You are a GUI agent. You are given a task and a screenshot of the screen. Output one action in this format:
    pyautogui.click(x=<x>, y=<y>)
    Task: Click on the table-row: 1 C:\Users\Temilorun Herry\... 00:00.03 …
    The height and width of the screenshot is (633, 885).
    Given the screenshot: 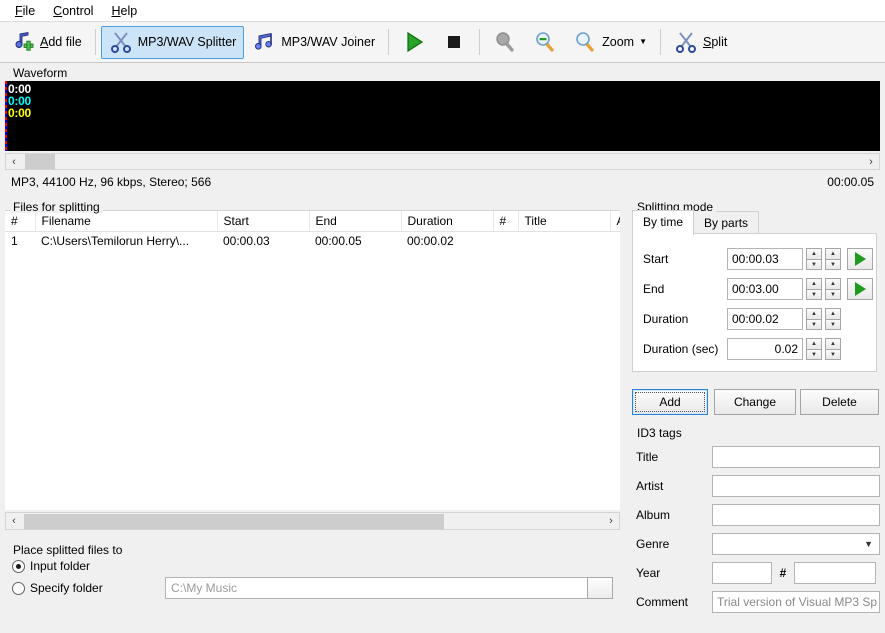 What is the action you would take?
    pyautogui.click(x=312, y=241)
    